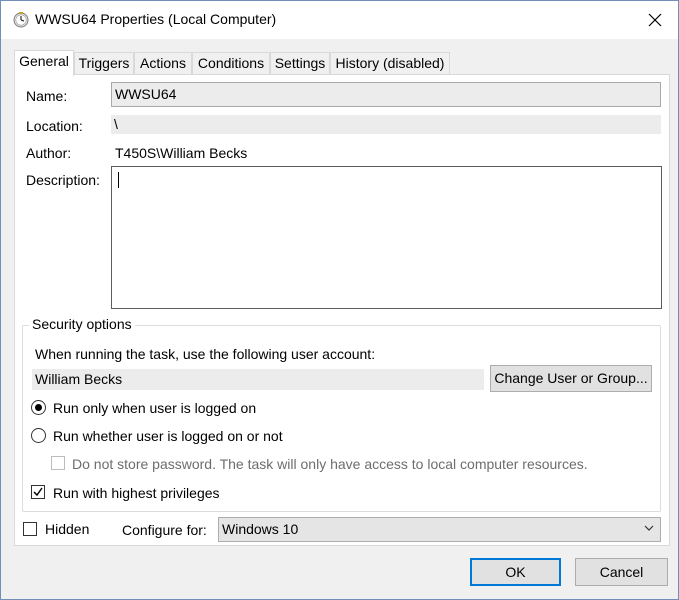 Image resolution: width=679 pixels, height=600 pixels. What do you see at coordinates (154, 408) in the screenshot?
I see `radio-run-logged-on-label: Run only when user is logged on` at bounding box center [154, 408].